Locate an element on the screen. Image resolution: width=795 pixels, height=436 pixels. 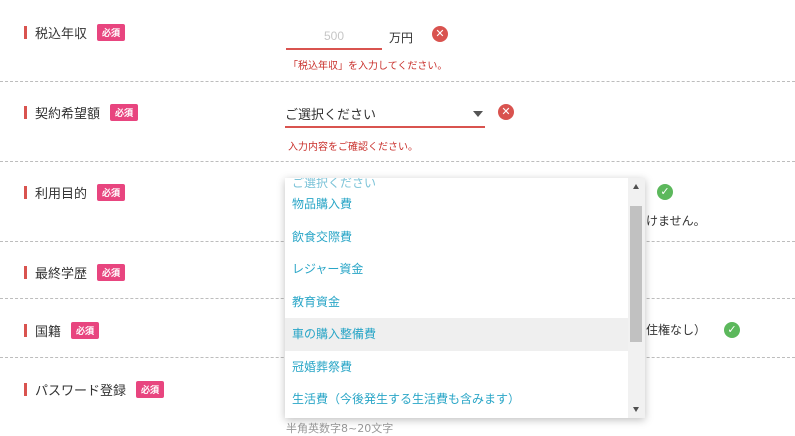
nationality-note-text: 住権なし） is located at coordinates (676, 330).